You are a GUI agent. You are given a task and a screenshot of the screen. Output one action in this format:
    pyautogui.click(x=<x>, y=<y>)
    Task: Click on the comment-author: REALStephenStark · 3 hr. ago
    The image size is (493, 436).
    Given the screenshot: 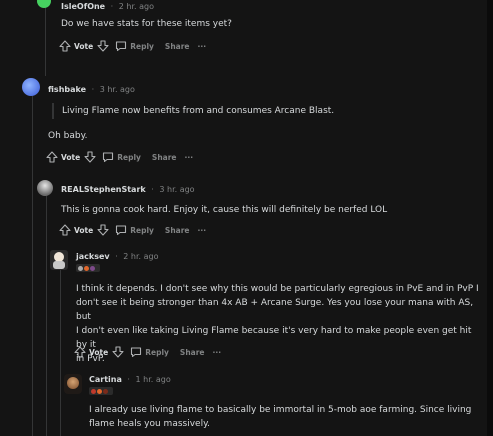 What is the action you would take?
    pyautogui.click(x=128, y=189)
    